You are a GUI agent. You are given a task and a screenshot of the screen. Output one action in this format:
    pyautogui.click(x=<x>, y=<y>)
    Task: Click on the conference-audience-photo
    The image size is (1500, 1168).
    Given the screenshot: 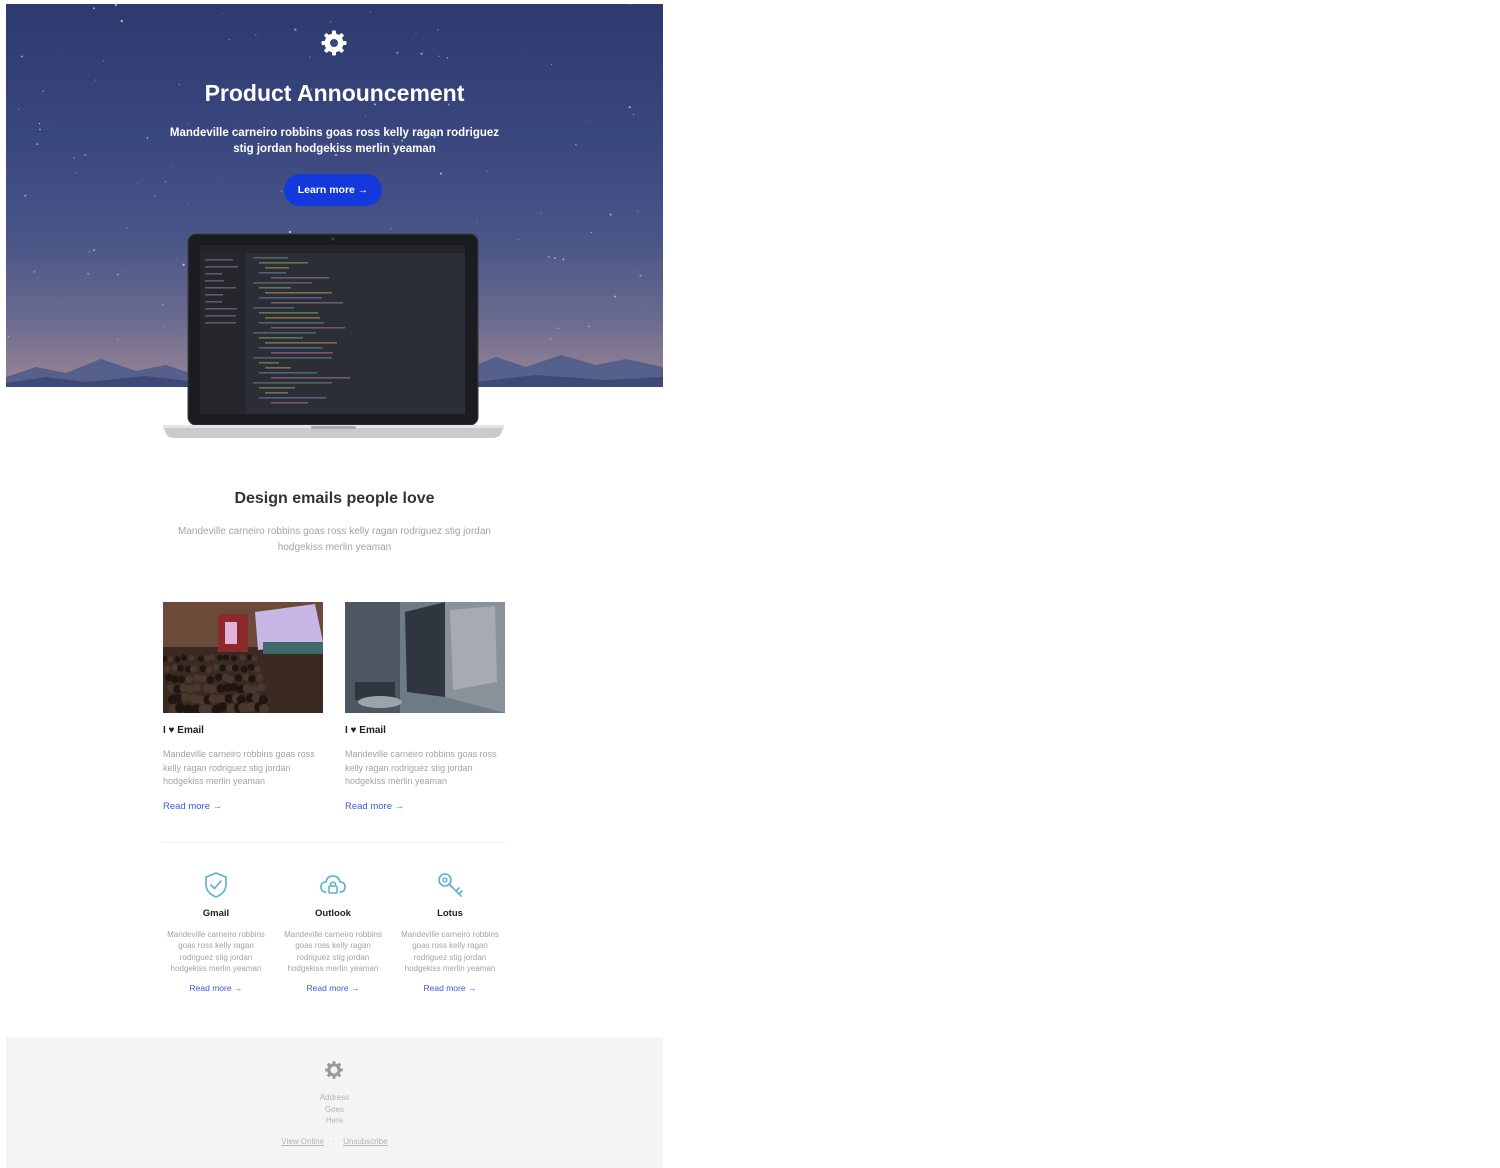 What is the action you would take?
    pyautogui.click(x=243, y=657)
    